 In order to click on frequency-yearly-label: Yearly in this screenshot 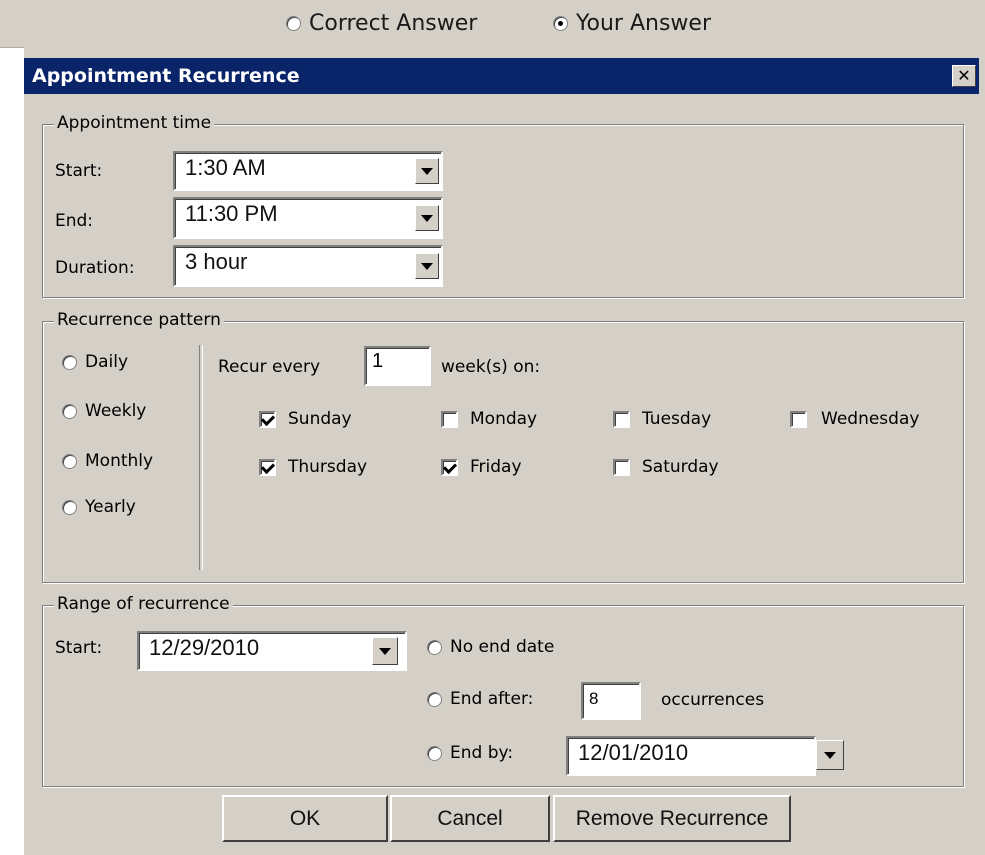, I will do `click(110, 507)`.